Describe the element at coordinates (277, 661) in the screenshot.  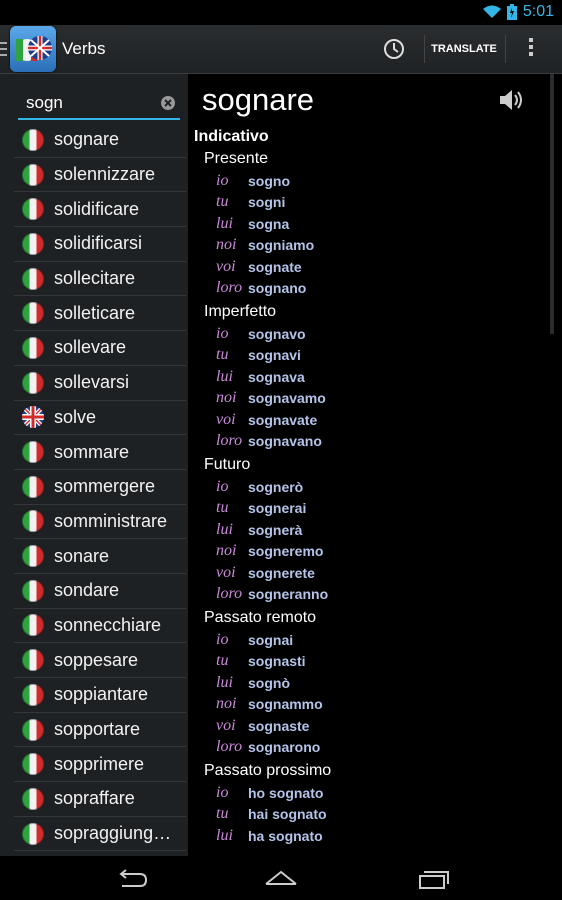
I see `verb-form: sognasti` at that location.